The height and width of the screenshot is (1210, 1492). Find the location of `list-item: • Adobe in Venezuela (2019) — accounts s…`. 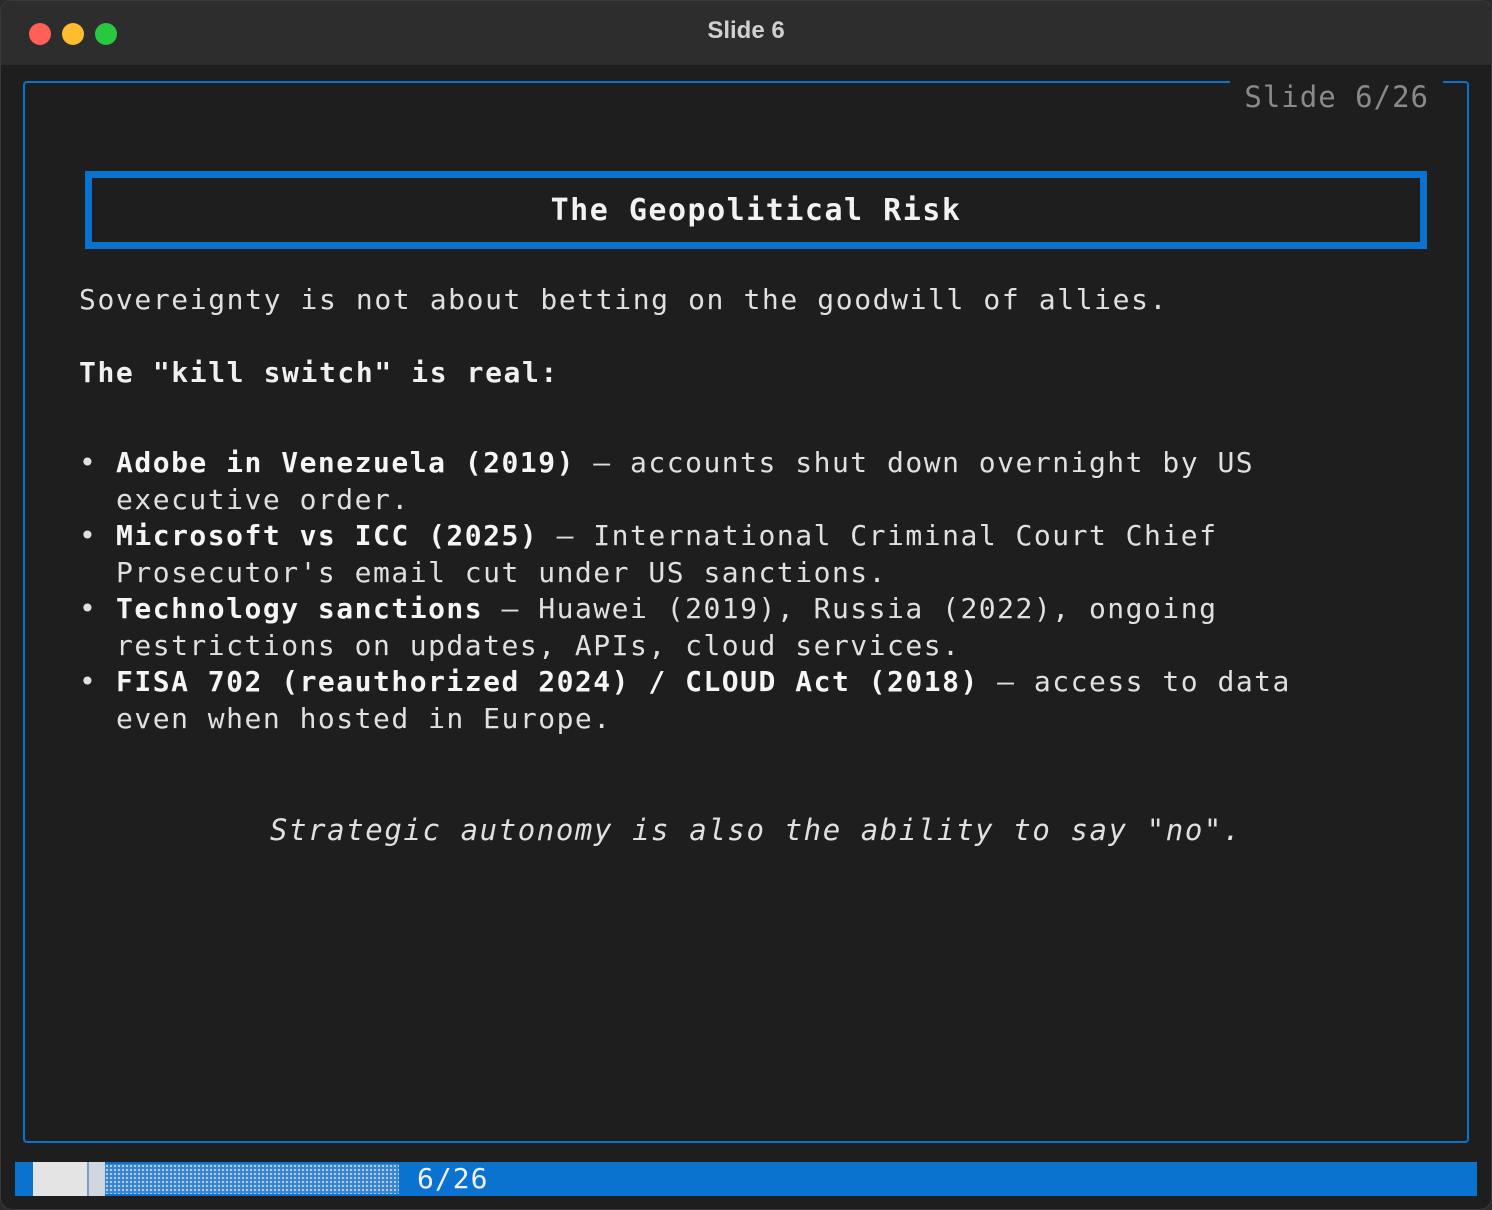

list-item: • Adobe in Venezuela (2019) — accounts s… is located at coordinates (729, 481).